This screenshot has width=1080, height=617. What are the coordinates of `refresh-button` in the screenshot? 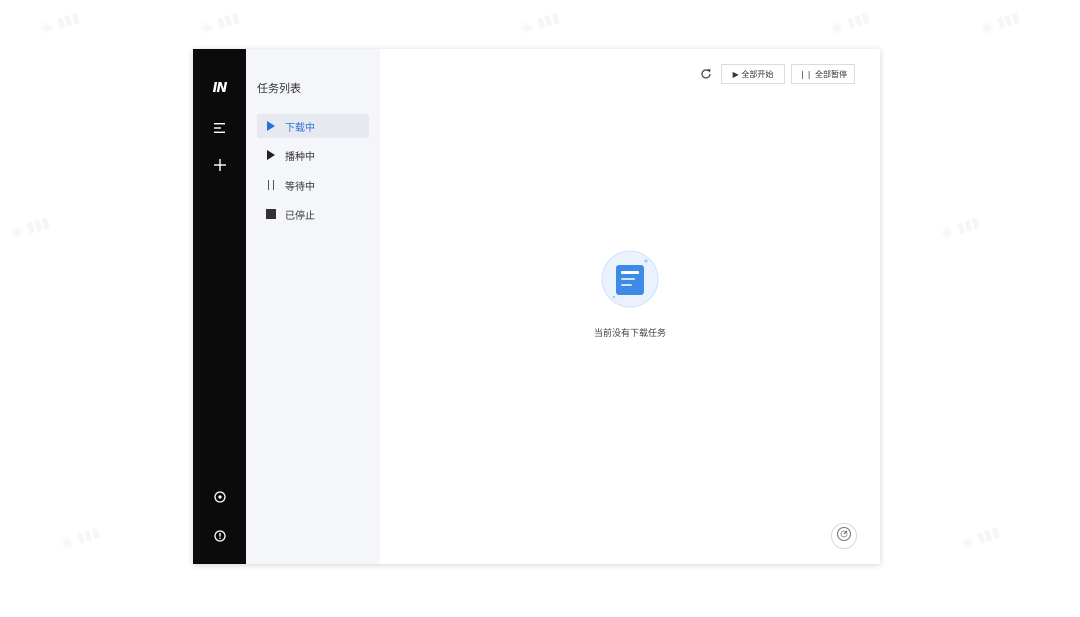 It's located at (706, 74).